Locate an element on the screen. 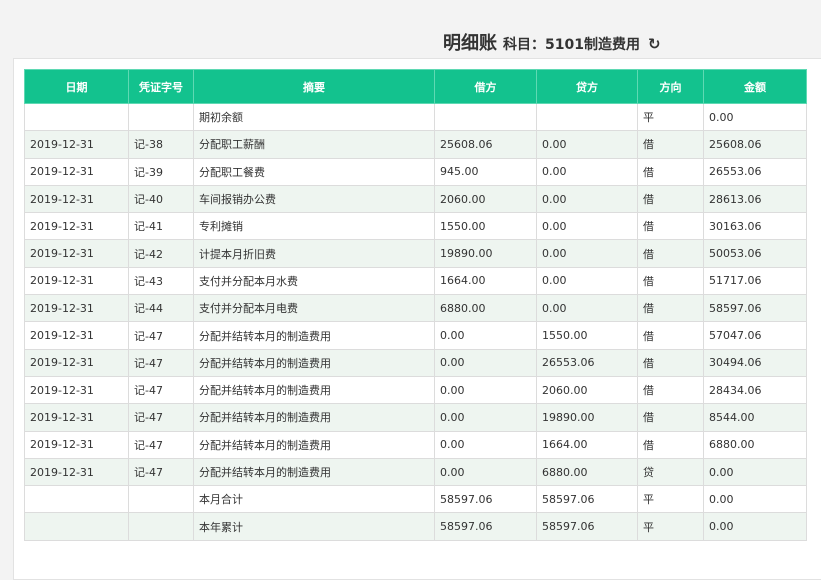  table-header-row: 日期 凭证字号 摘要 借方 贷方 方向 金额 is located at coordinates (415, 86).